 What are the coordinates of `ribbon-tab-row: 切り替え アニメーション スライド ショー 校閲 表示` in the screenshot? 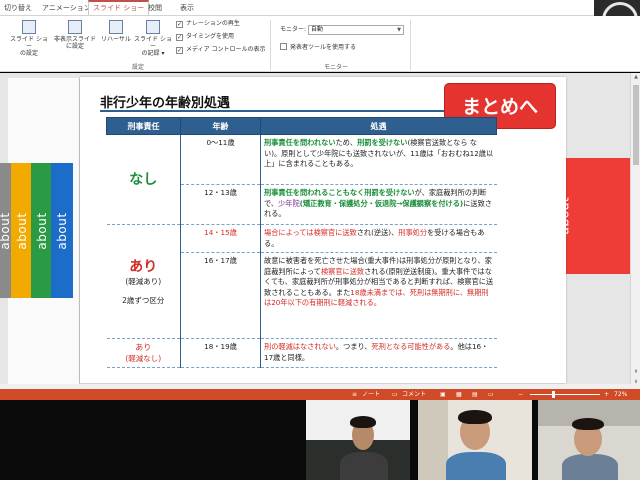 It's located at (320, 19).